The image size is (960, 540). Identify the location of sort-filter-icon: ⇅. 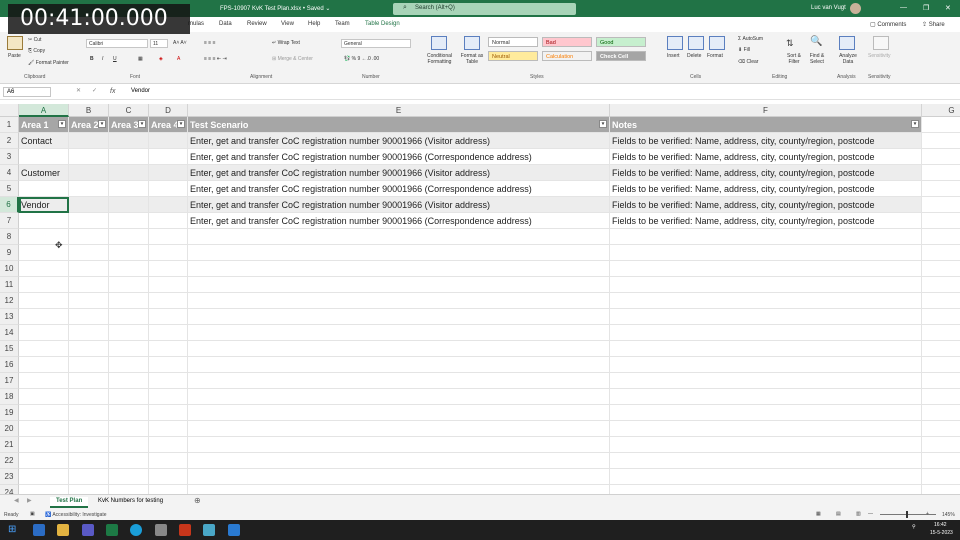
(790, 43).